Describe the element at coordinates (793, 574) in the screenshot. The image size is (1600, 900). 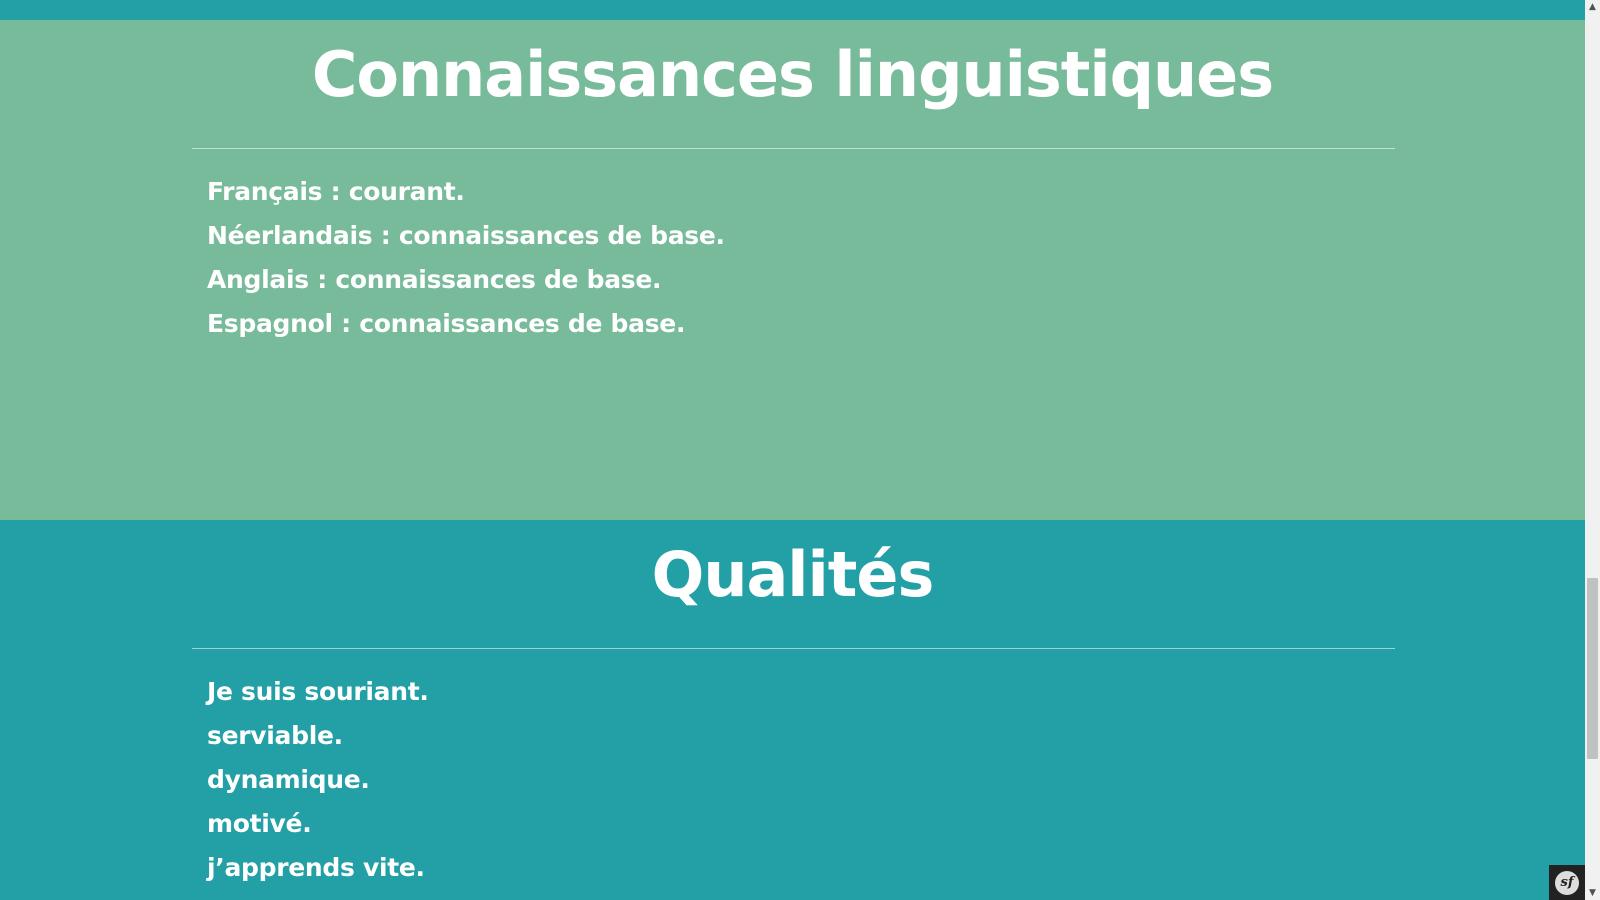
I see `qualities-title: Qualités` at that location.